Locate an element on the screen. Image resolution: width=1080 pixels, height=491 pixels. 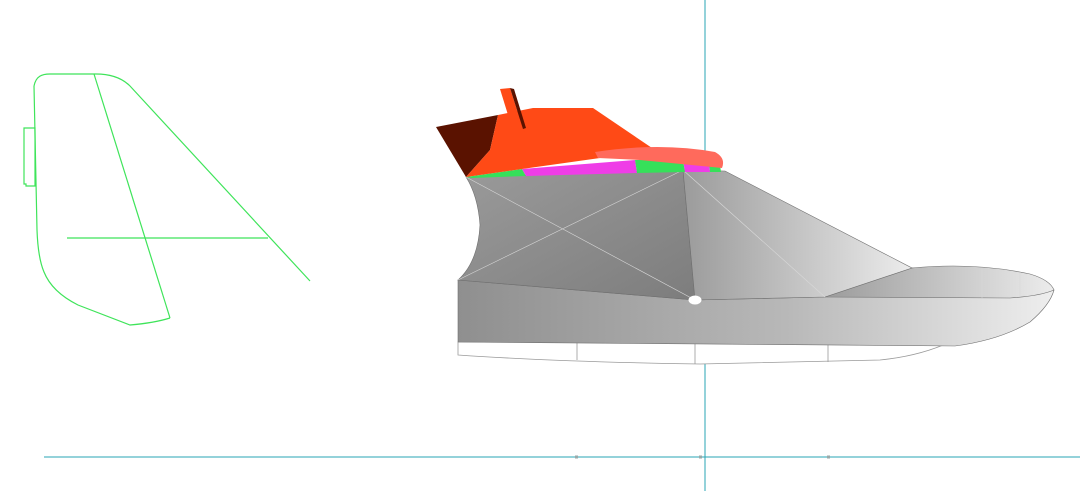
fin-outline is located at coordinates (172, 177).